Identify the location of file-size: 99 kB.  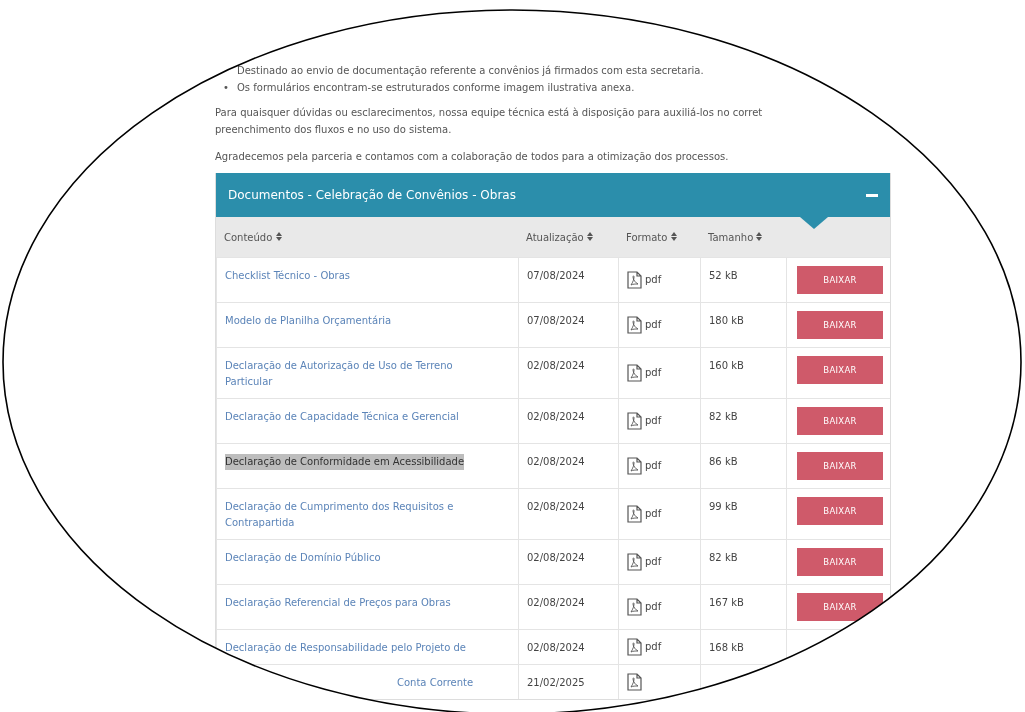
(723, 506).